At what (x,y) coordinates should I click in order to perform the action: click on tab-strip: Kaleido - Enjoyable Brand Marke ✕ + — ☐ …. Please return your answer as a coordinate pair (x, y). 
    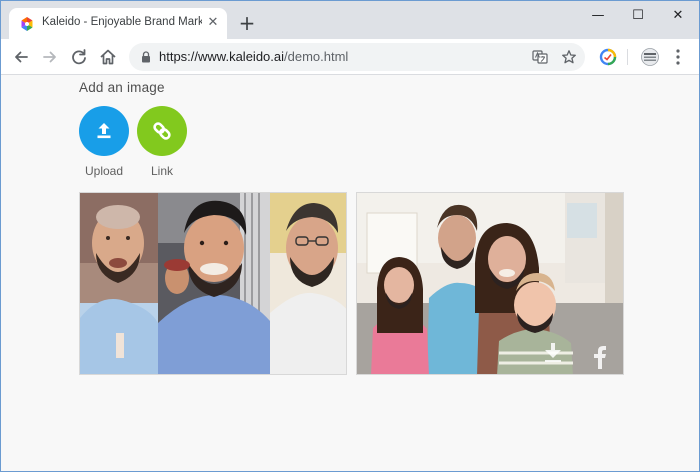
    Looking at the image, I should click on (350, 20).